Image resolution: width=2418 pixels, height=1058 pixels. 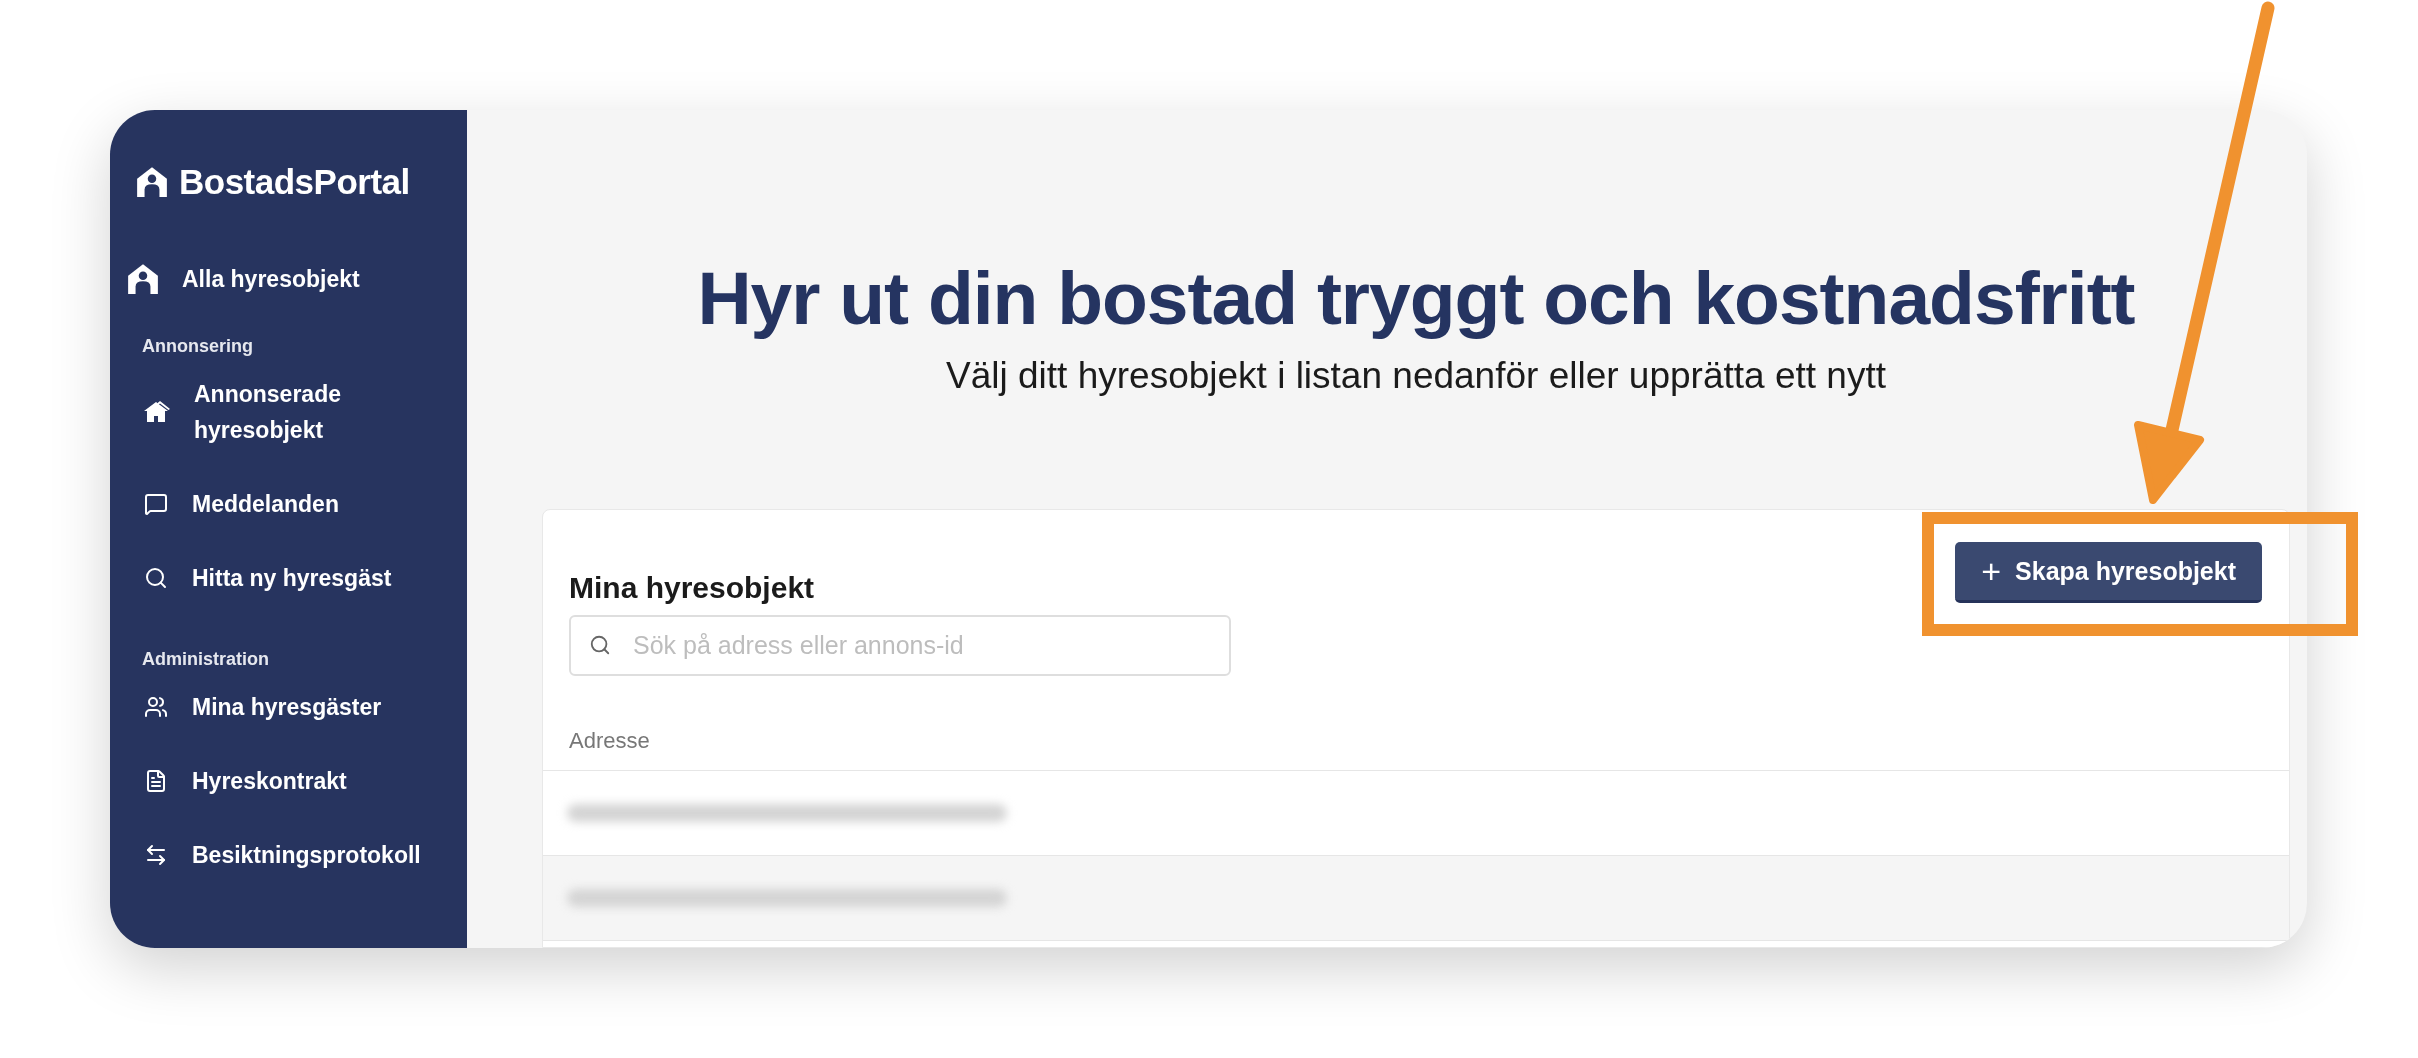 I want to click on nav-item: Meddelanden, so click(x=281, y=504).